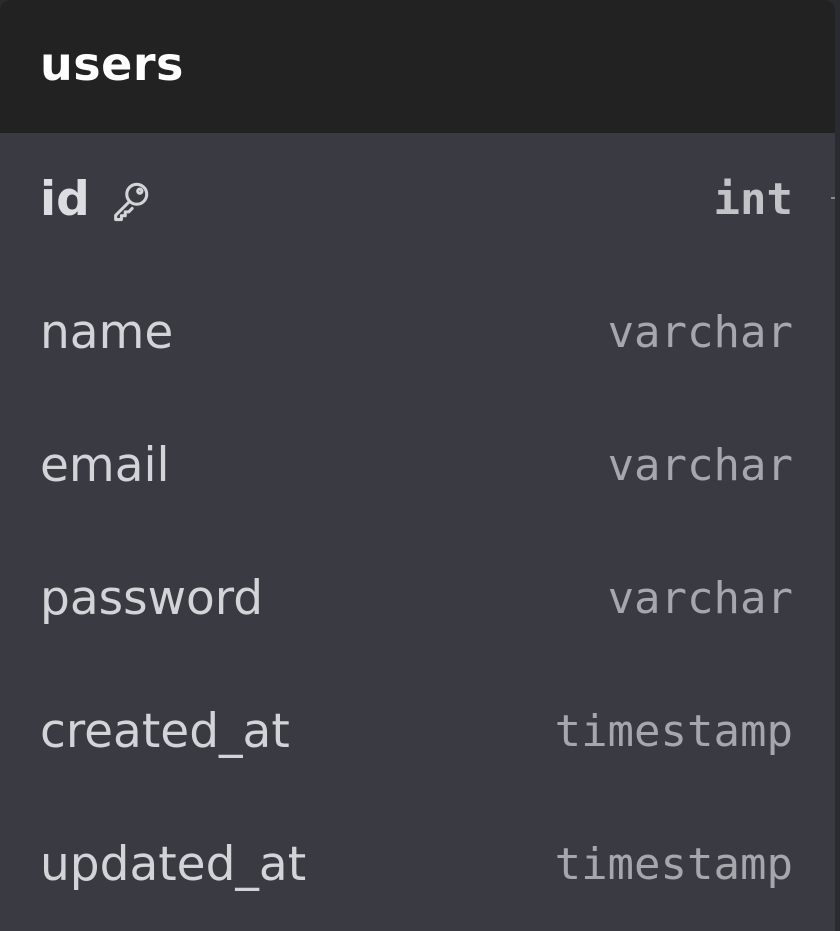 The height and width of the screenshot is (931, 840). Describe the element at coordinates (833, 198) in the screenshot. I see `relation-connector` at that location.